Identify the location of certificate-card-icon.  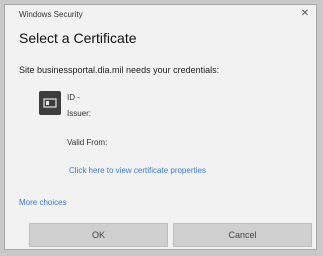
(50, 103).